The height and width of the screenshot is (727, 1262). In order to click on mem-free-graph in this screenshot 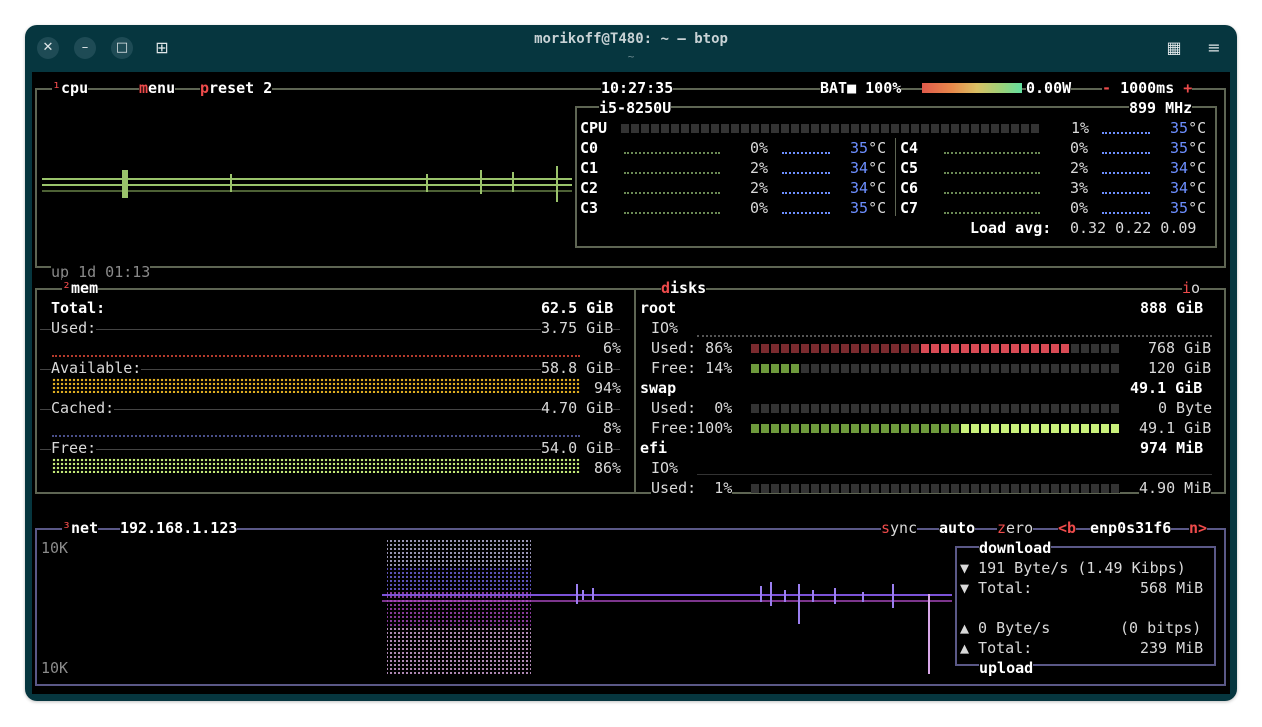, I will do `click(316, 465)`.